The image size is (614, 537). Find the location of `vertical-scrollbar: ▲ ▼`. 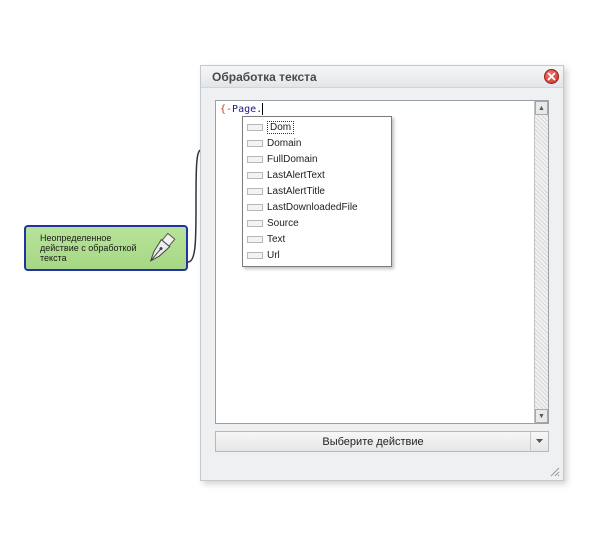

vertical-scrollbar: ▲ ▼ is located at coordinates (541, 262).